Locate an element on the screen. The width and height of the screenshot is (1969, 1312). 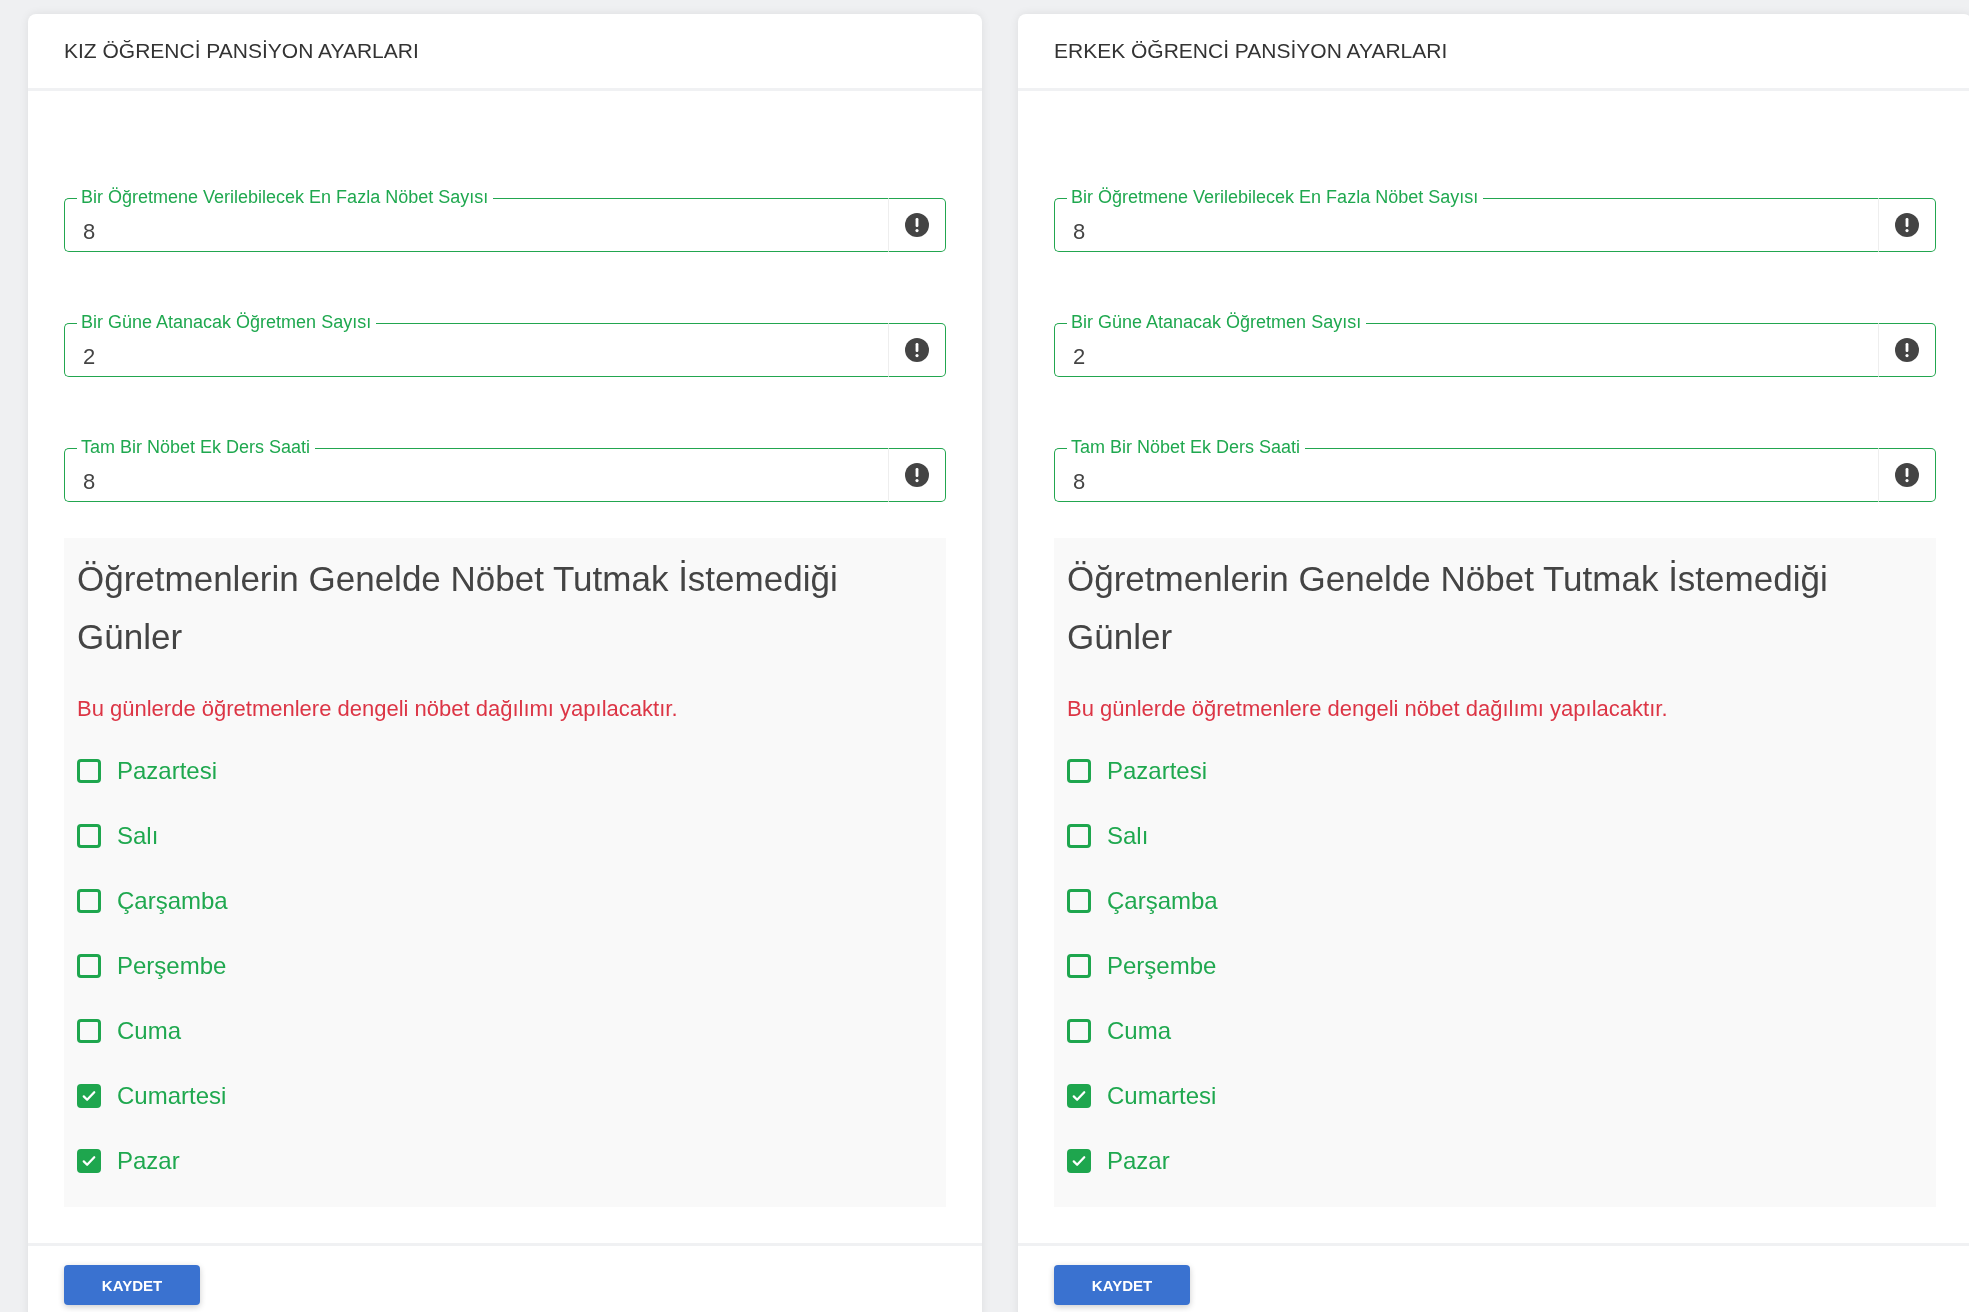
card-title: ERKEK ÖĞRENCİ PANSİYON AYARLARI is located at coordinates (1251, 51).